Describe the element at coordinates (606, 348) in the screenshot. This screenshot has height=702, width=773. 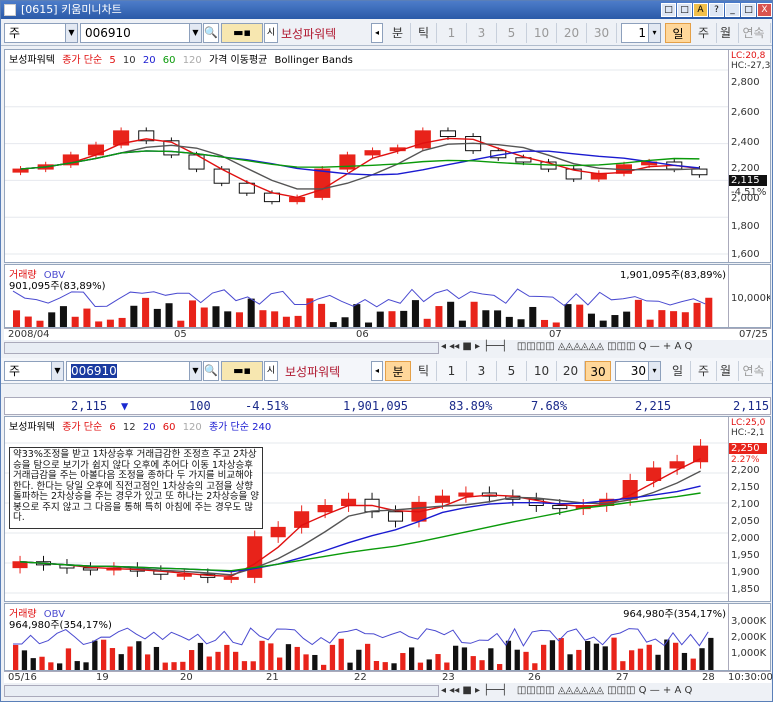
I see `chart1-nav-tools: ◂ ◂◂ ■ ▸ ├──┤ ◫◫◫◫ ◬◬◬◬◬◬ ◫◫◫ Q — + A Q` at that location.